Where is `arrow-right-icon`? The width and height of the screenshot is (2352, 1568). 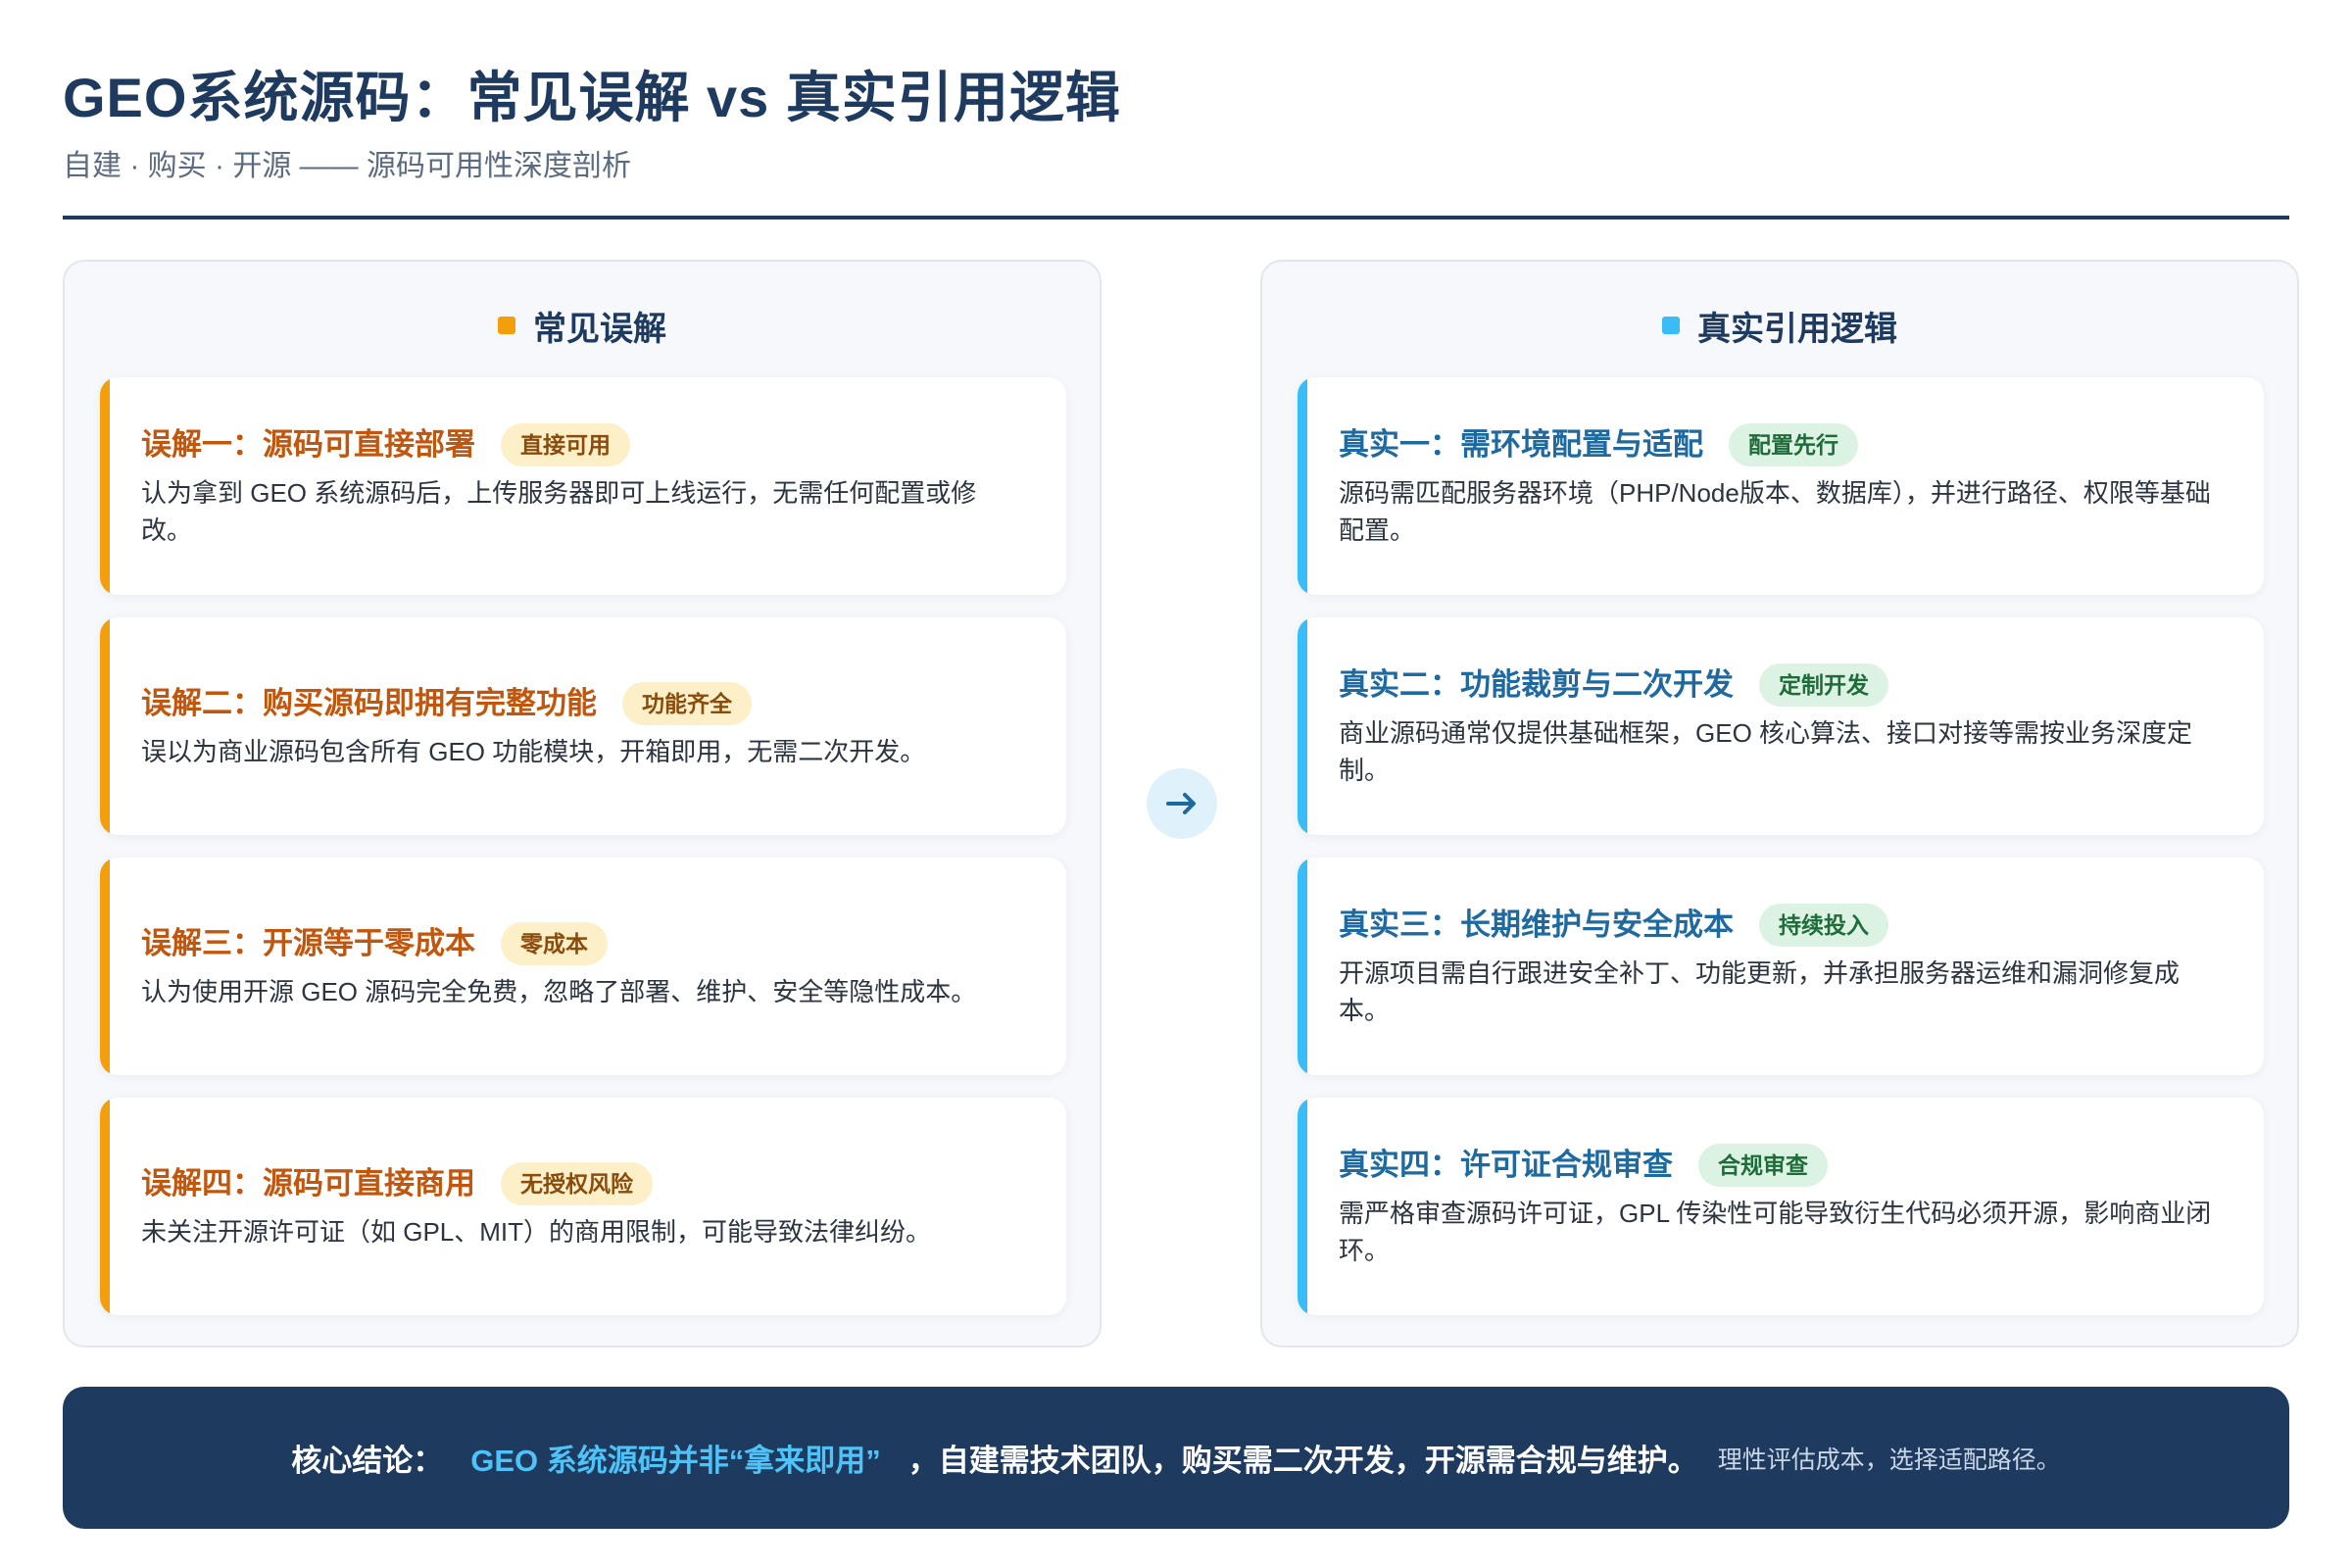
arrow-right-icon is located at coordinates (1182, 803).